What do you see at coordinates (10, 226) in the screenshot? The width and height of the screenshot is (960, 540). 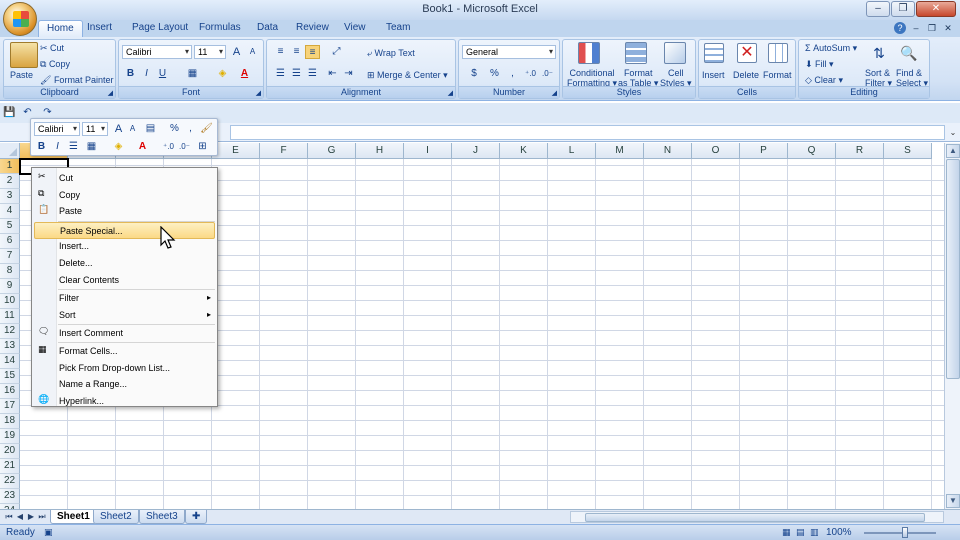 I see `row-header-5: 5` at bounding box center [10, 226].